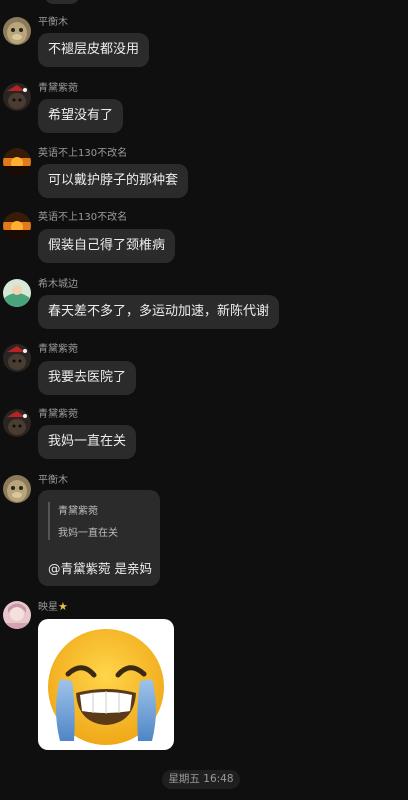 Image resolution: width=408 pixels, height=800 pixels. I want to click on message-bubble: 我要去医院了, so click(87, 378).